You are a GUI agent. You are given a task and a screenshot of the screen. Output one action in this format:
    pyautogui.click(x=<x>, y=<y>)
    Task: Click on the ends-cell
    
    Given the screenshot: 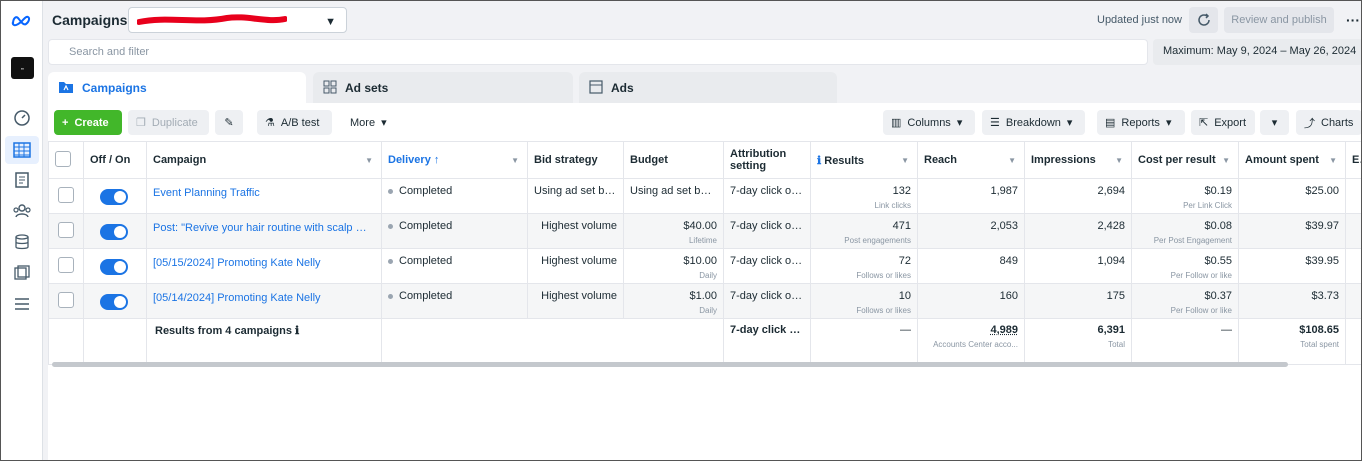 What is the action you would take?
    pyautogui.click(x=1353, y=231)
    